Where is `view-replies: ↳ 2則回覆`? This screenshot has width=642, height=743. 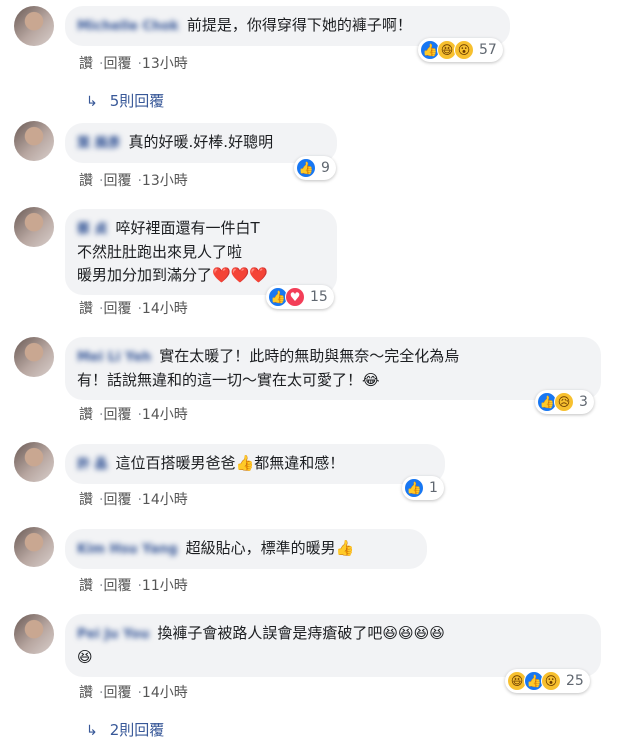
view-replies: ↳ 2則回覆 is located at coordinates (125, 729).